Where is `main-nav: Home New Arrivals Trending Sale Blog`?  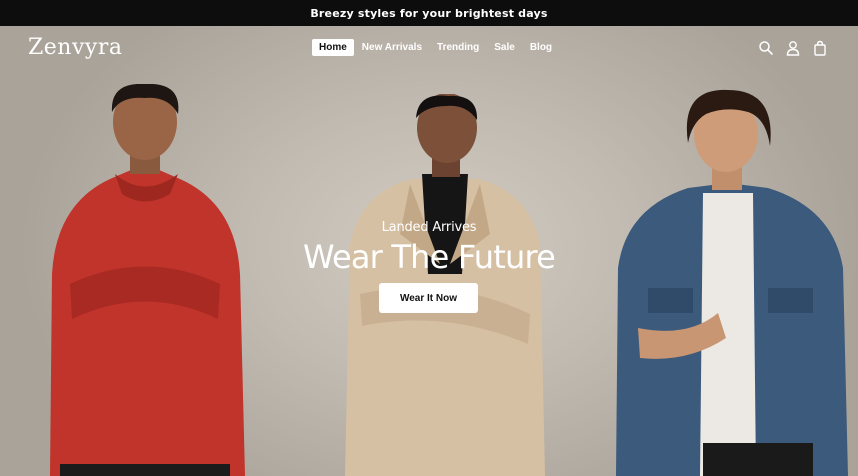 main-nav: Home New Arrivals Trending Sale Blog is located at coordinates (436, 47).